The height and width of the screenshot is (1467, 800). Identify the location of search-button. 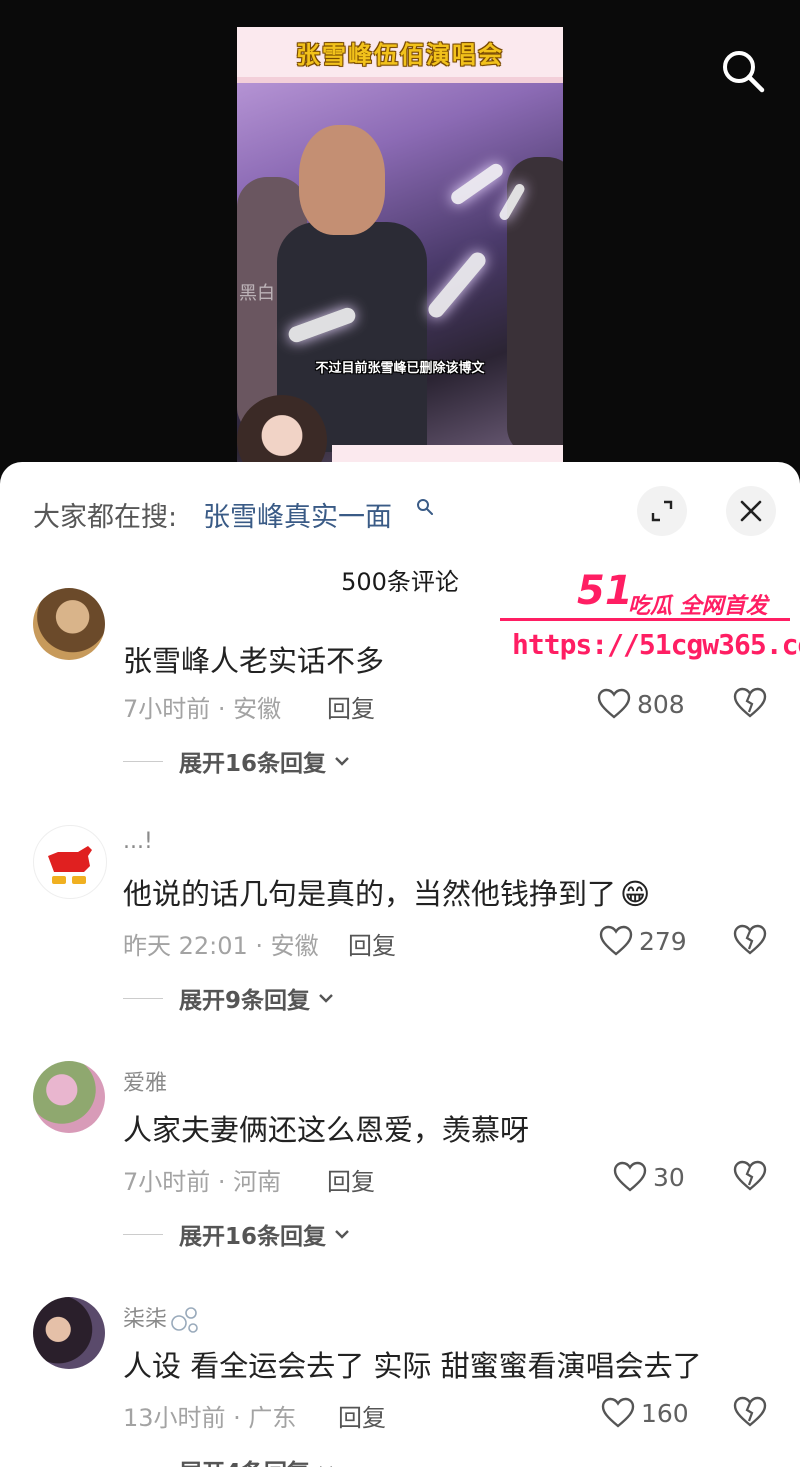
(743, 71).